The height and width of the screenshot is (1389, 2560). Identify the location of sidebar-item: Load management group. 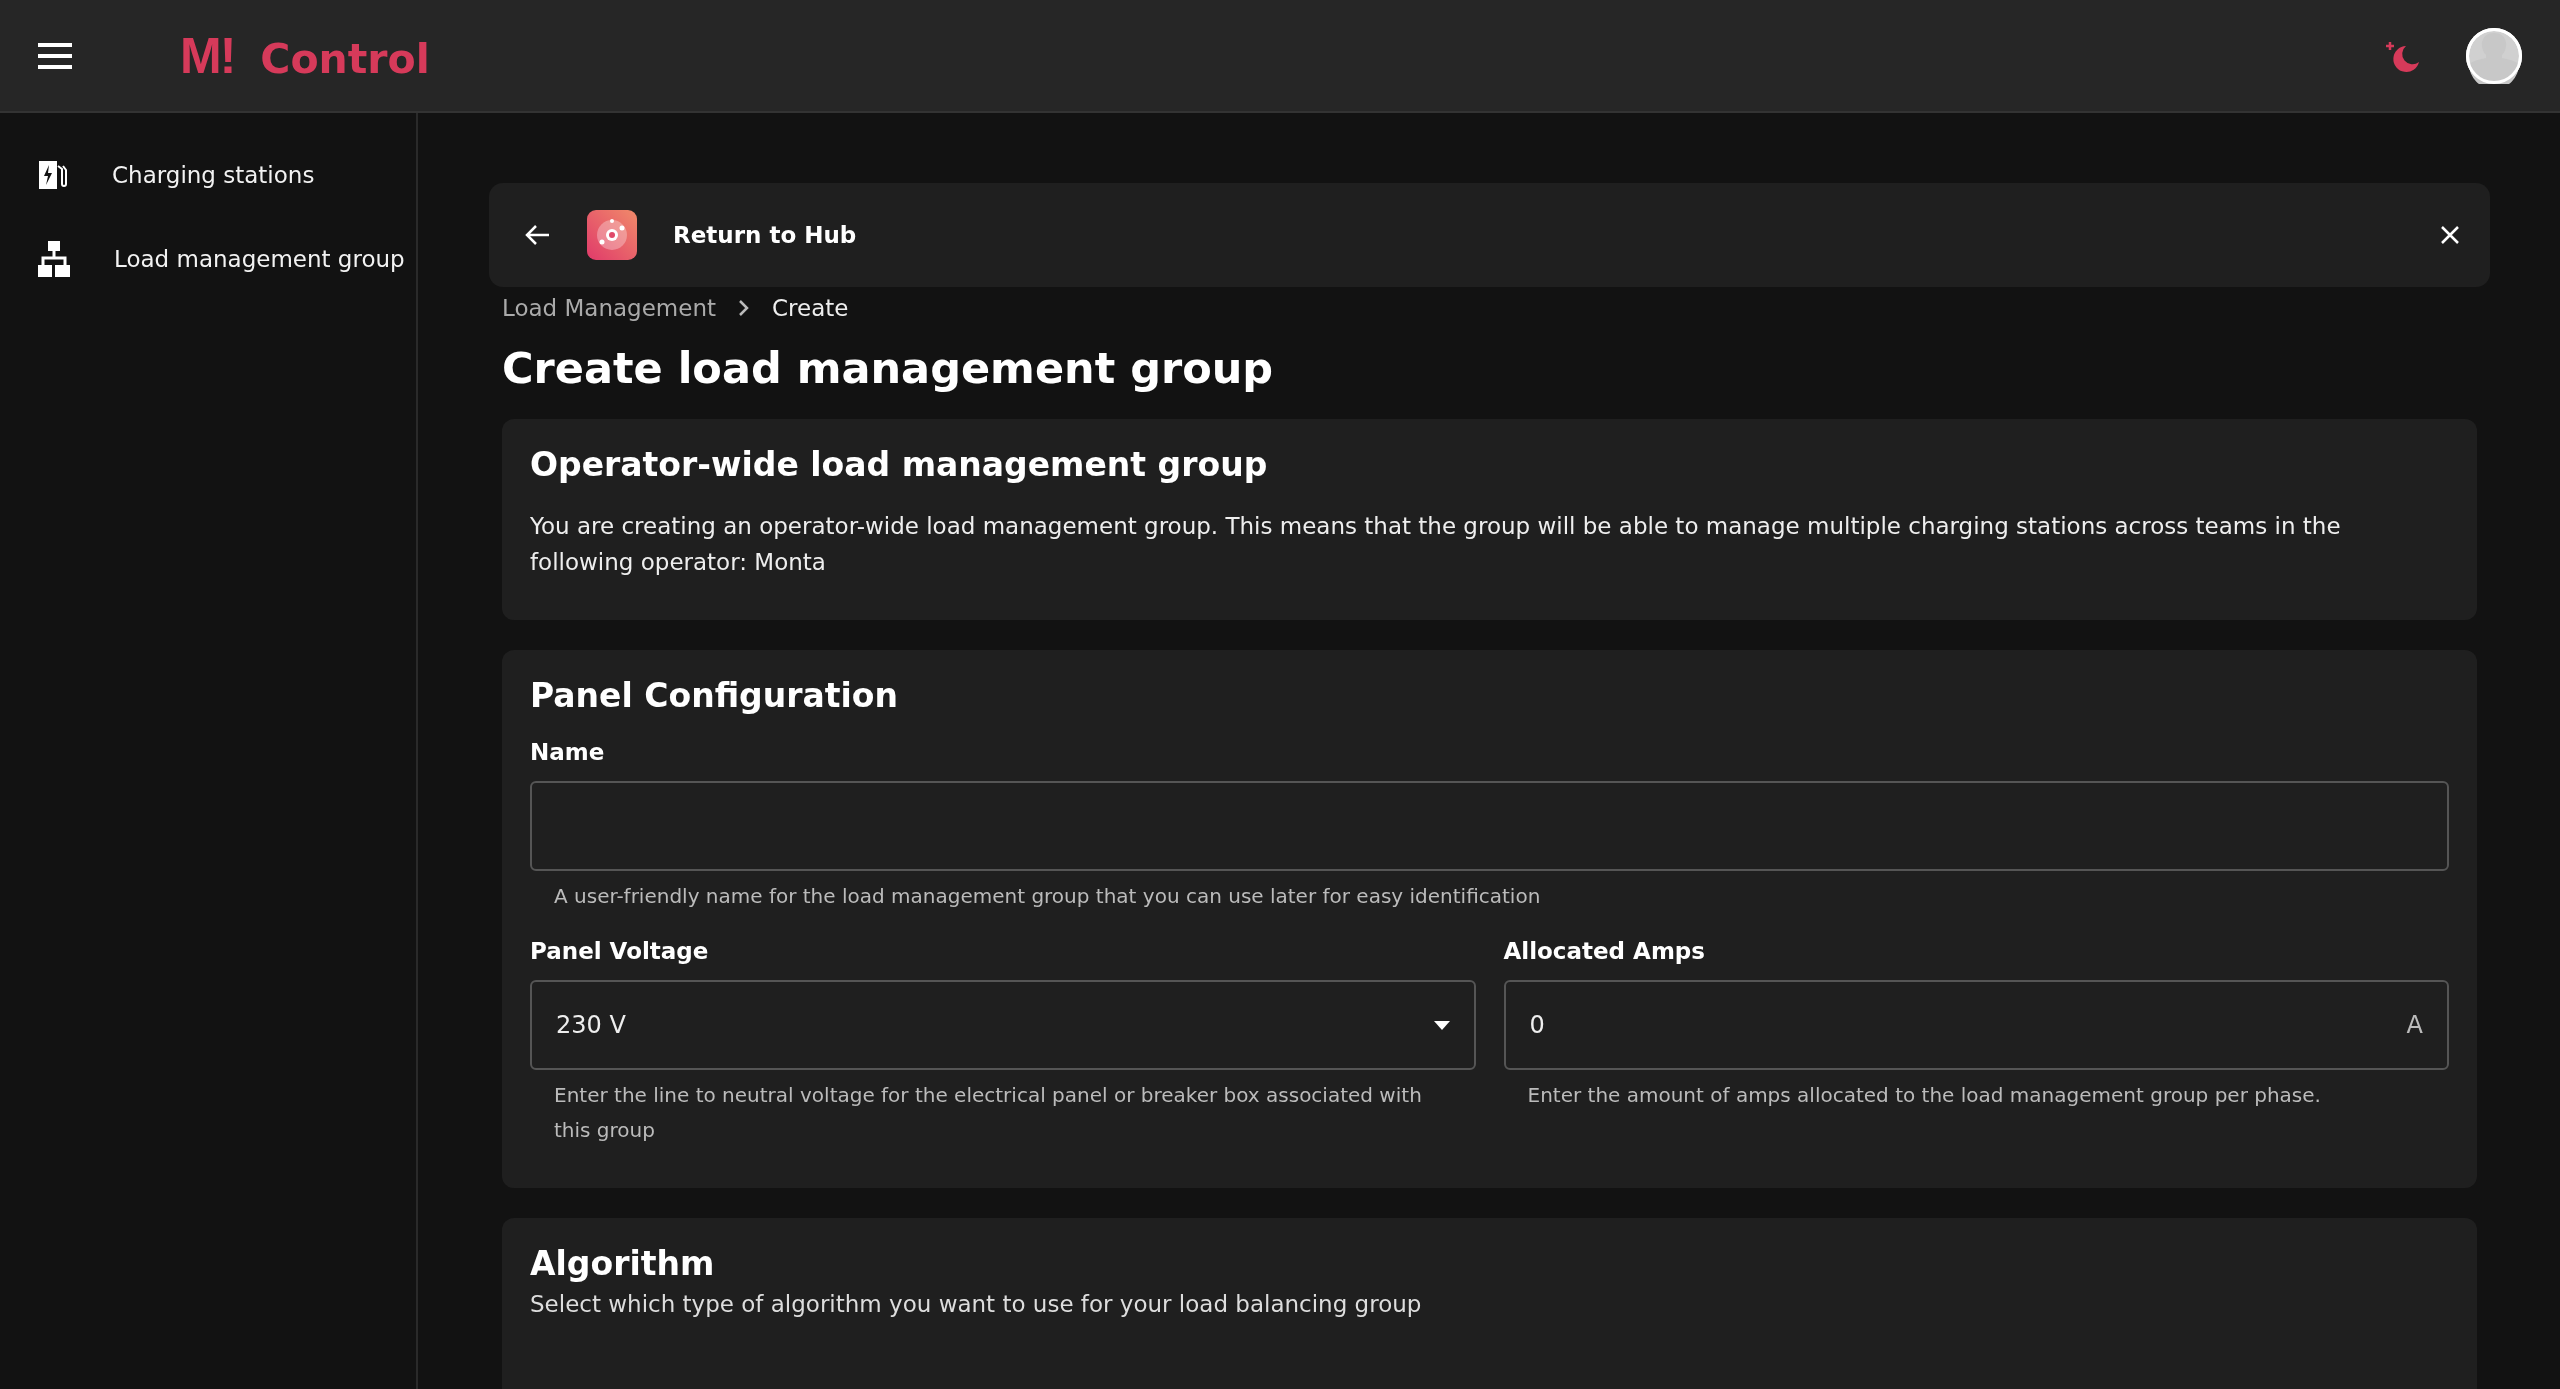
(208, 259).